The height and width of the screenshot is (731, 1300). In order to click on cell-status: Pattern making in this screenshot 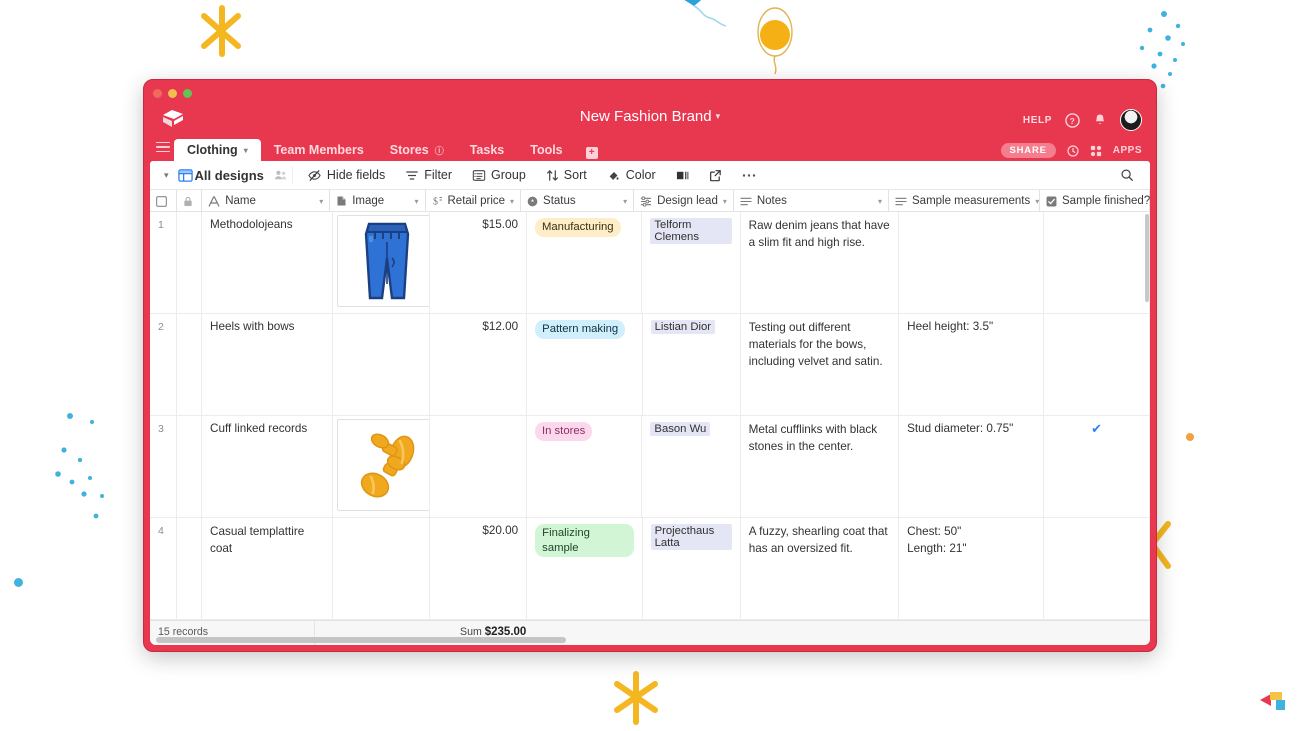, I will do `click(585, 364)`.